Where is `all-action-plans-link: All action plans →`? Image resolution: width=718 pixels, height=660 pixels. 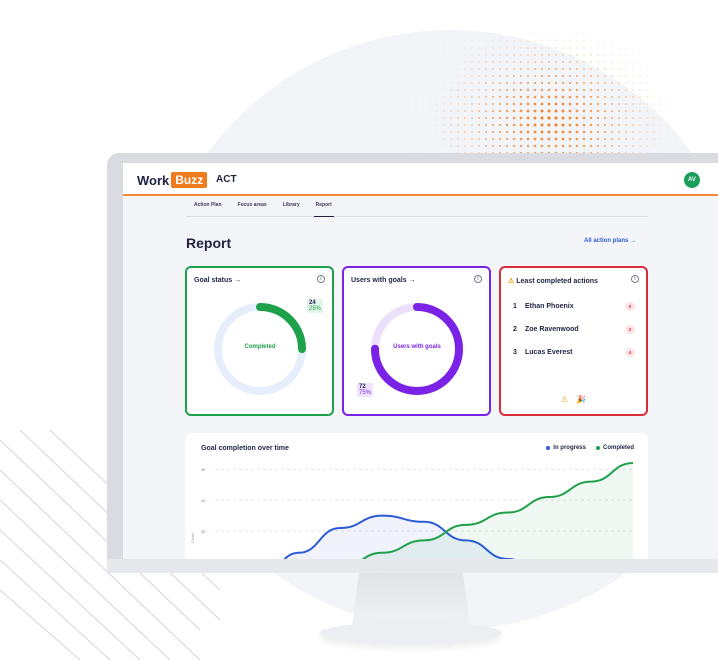 all-action-plans-link: All action plans → is located at coordinates (610, 241).